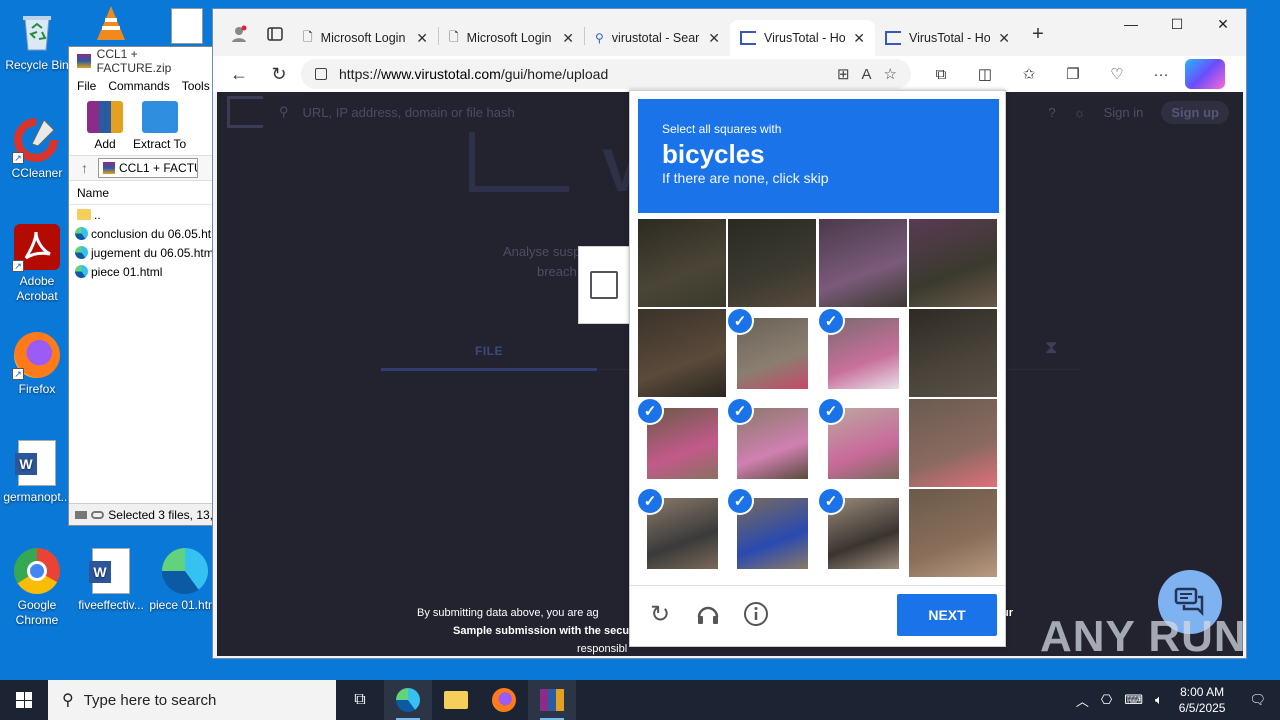  What do you see at coordinates (239, 34) in the screenshot?
I see `profile-icon` at bounding box center [239, 34].